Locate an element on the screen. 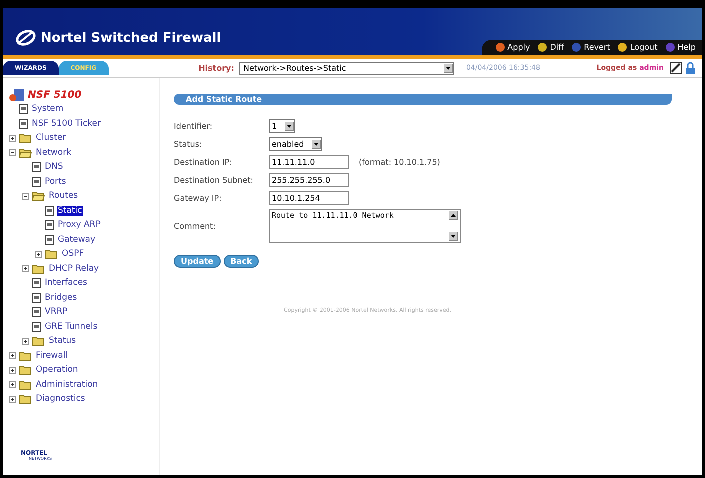 This screenshot has height=478, width=705. tree-item: Static is located at coordinates (70, 211).